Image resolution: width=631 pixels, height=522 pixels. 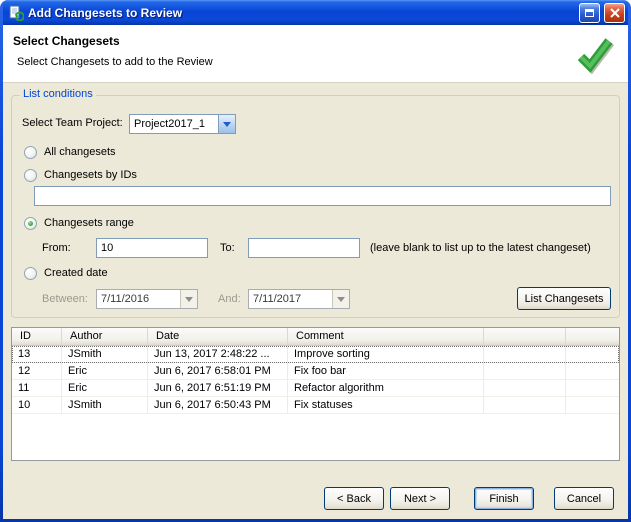 What do you see at coordinates (37, 405) in the screenshot?
I see `cell-id: 10` at bounding box center [37, 405].